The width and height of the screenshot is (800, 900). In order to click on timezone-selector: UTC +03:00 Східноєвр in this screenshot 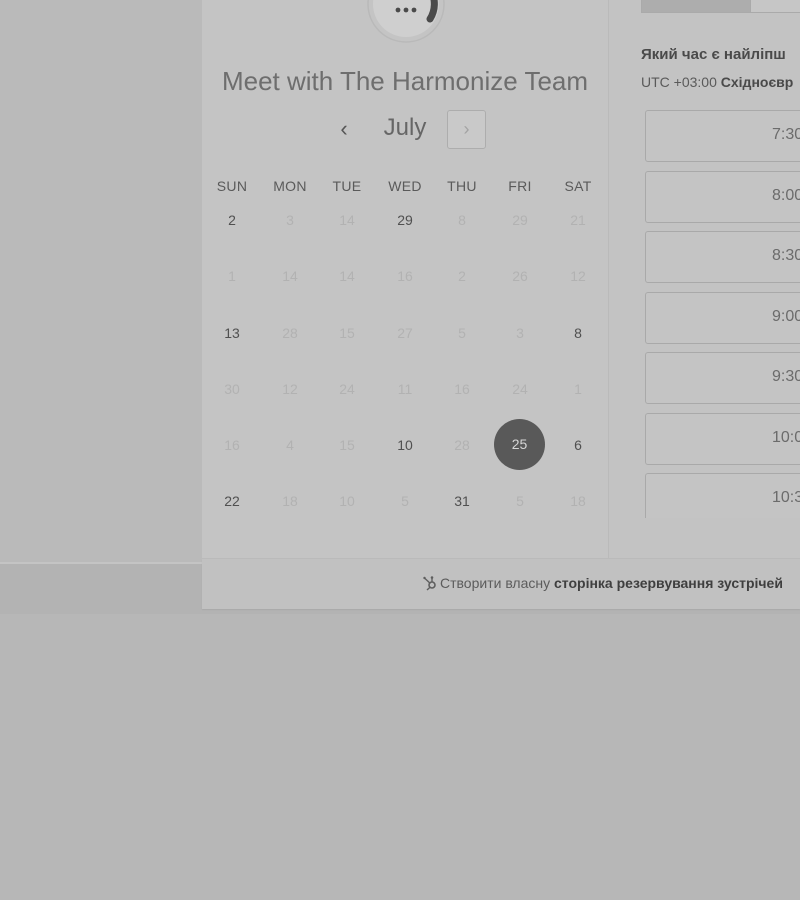, I will do `click(717, 82)`.